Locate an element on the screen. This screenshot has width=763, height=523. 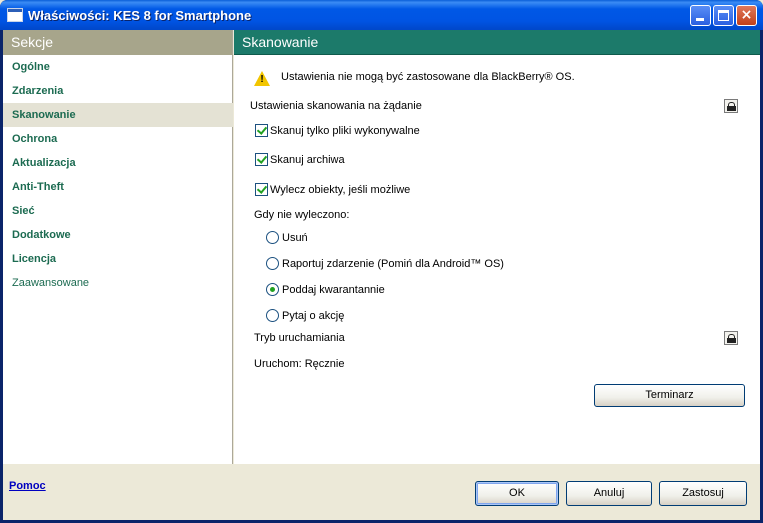
close-button: × is located at coordinates (746, 15).